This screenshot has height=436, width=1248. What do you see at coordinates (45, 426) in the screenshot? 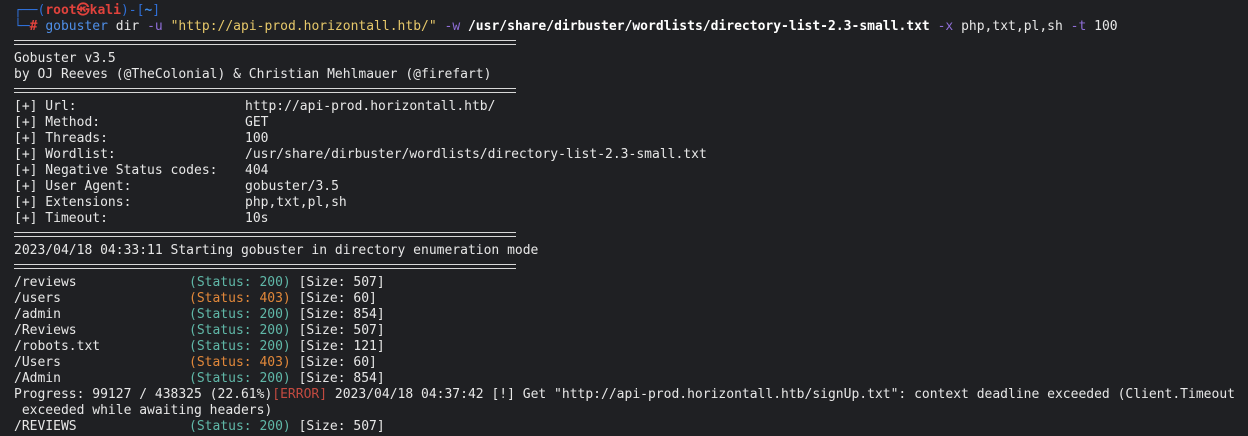
I see `result-path: /REVIEWS` at bounding box center [45, 426].